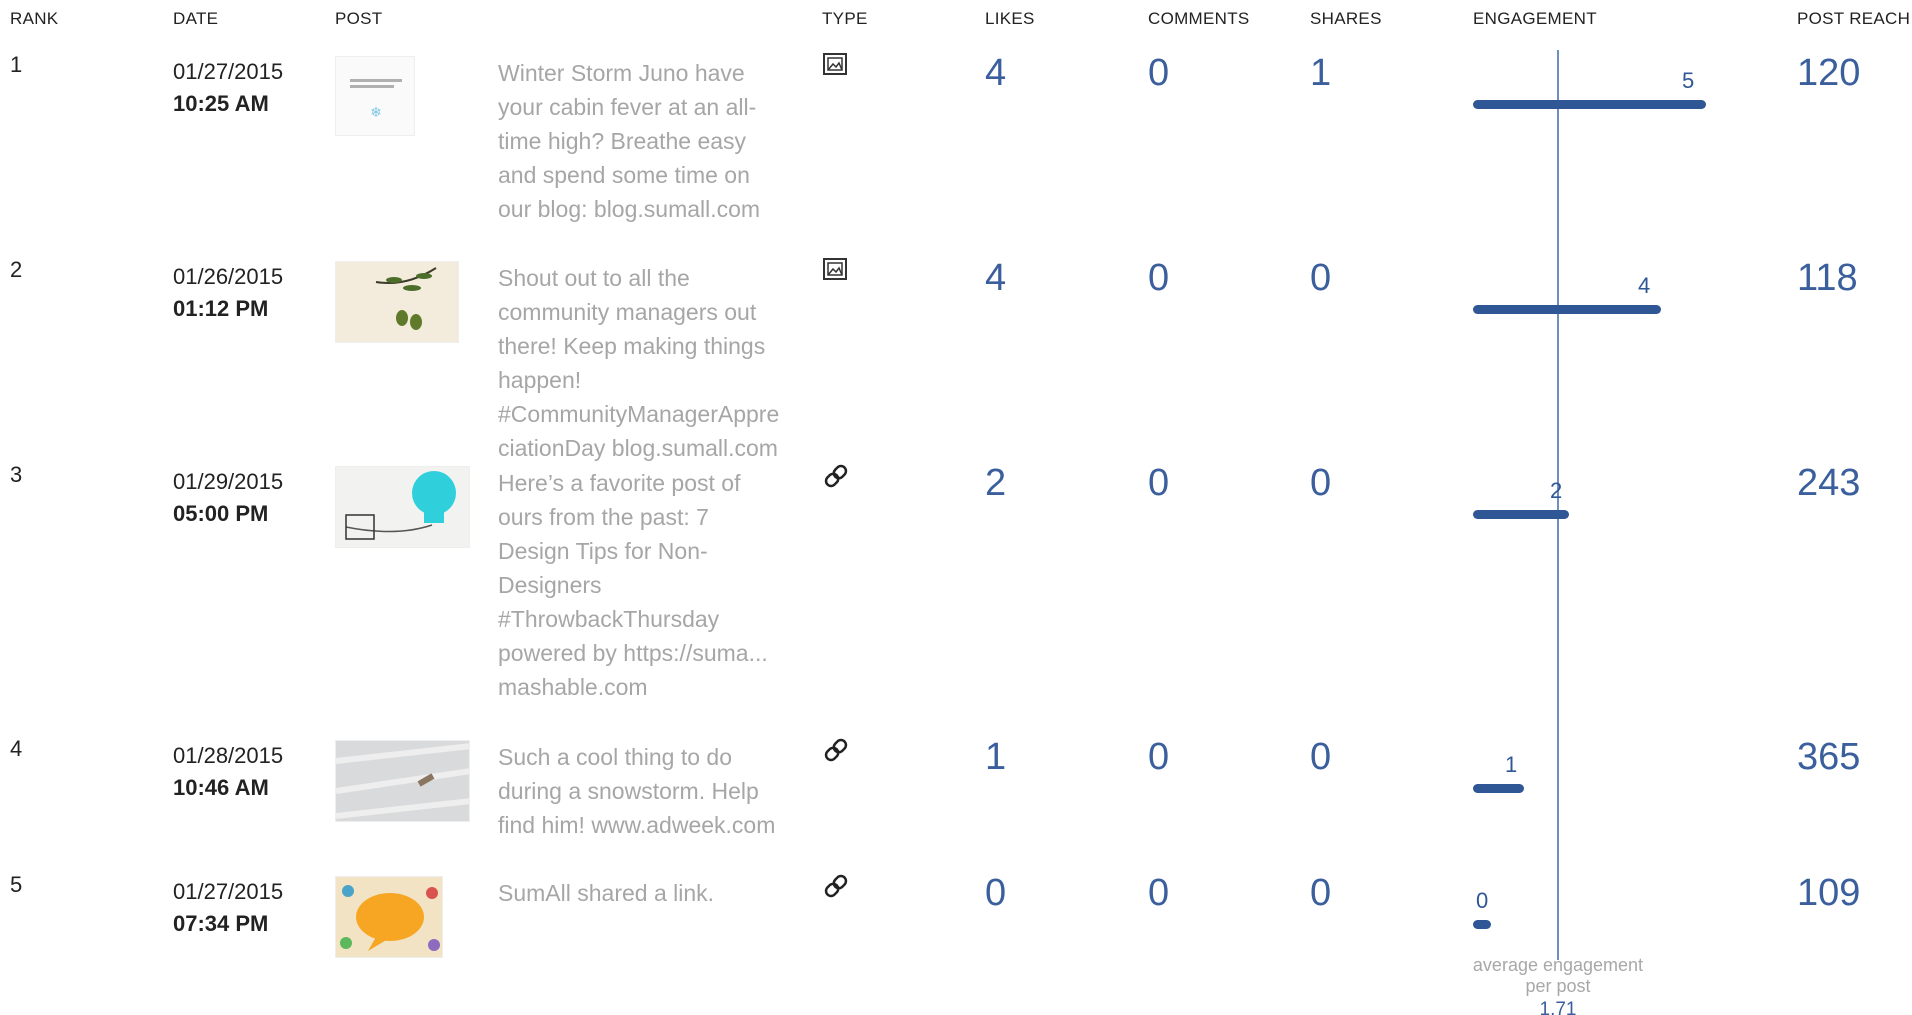 The image size is (1912, 1015). I want to click on average-engagement-value: 1.71, so click(1558, 1007).